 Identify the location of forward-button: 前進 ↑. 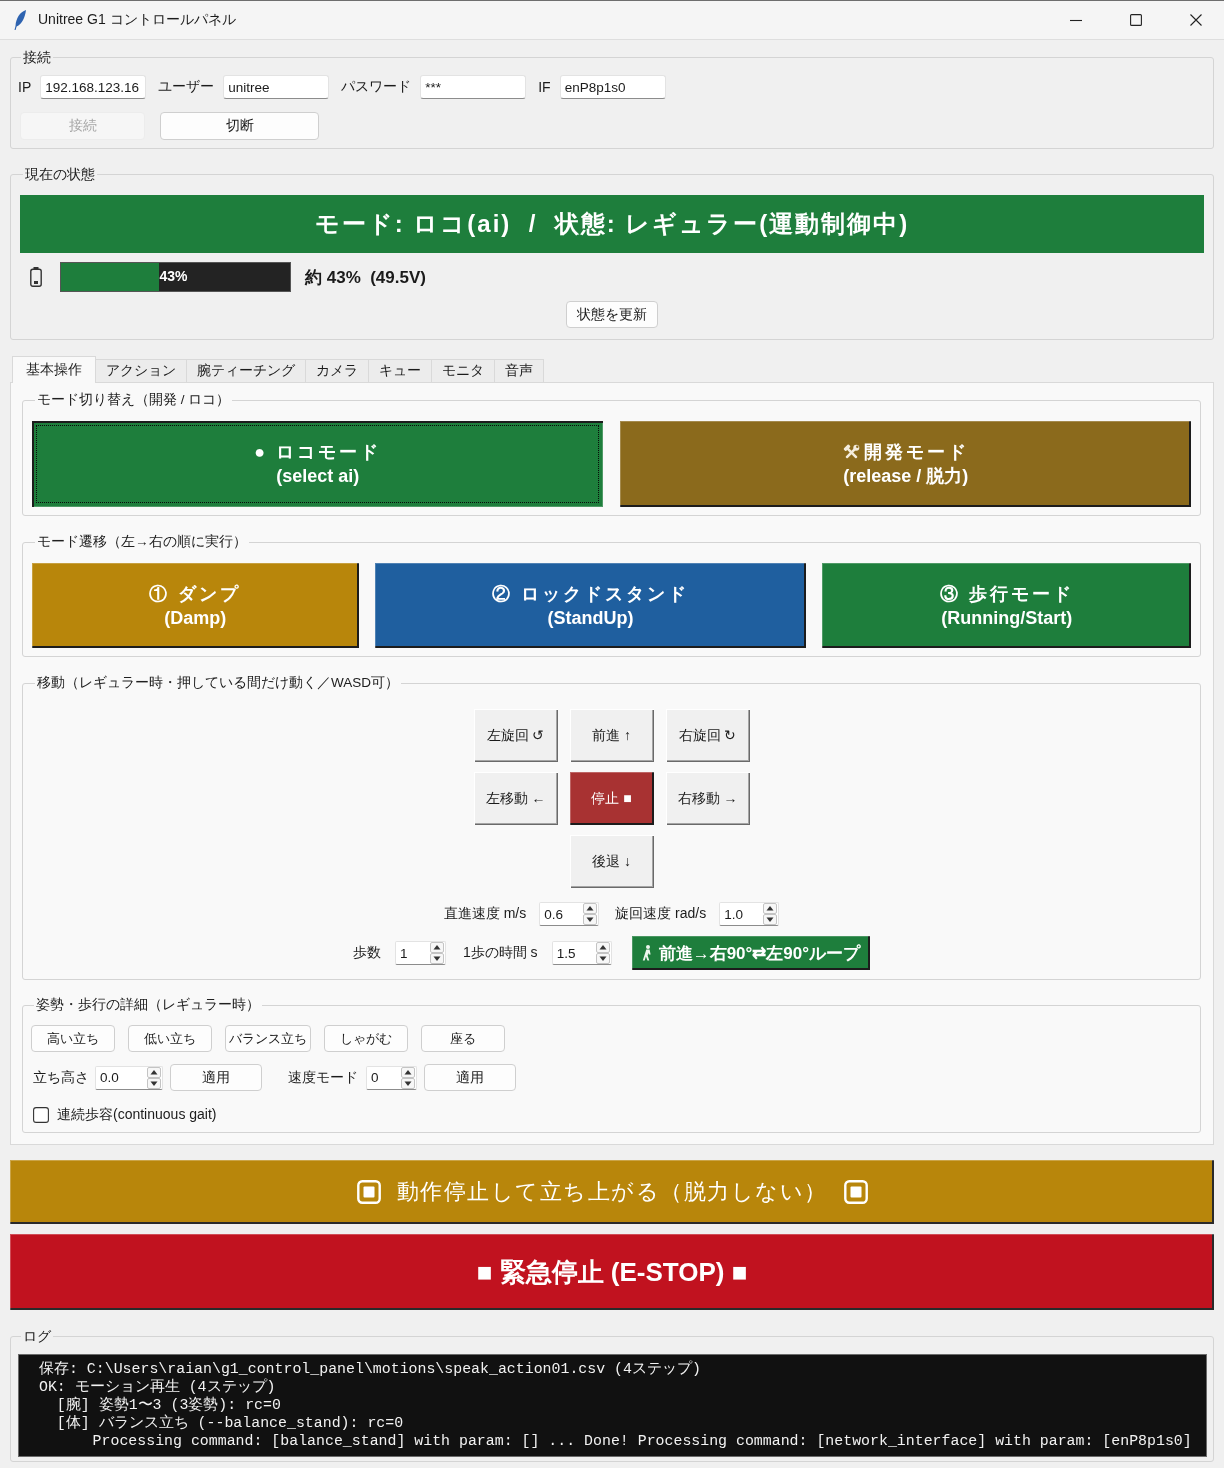
(611, 735).